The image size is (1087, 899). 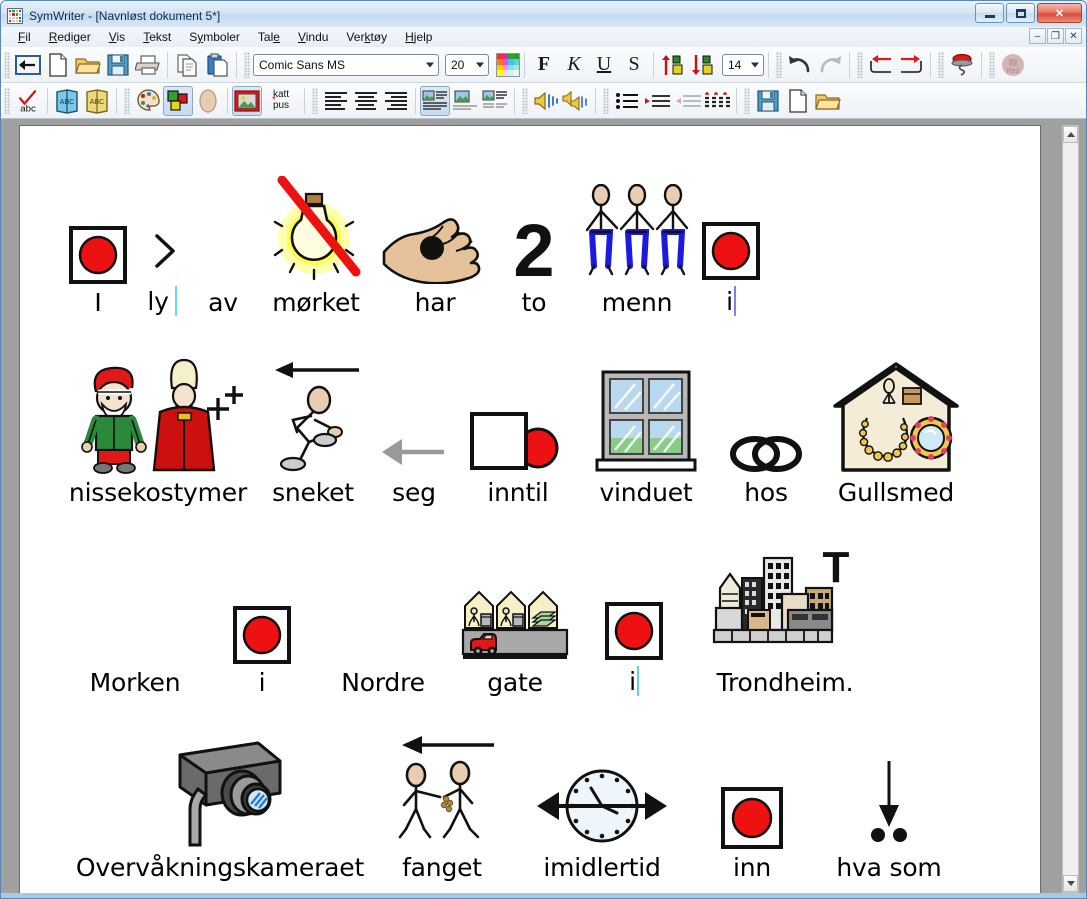 I want to click on indent-left-icon, so click(x=881, y=65).